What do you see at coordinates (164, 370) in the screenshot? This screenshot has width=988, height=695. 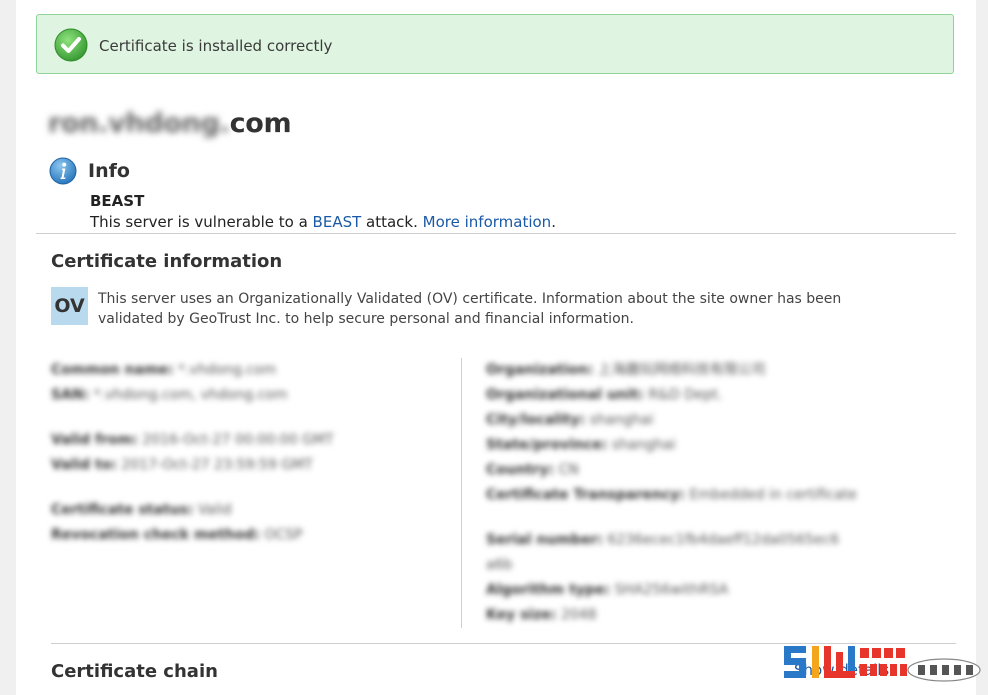 I see `detail-row: Common name: *.vhdong.com` at bounding box center [164, 370].